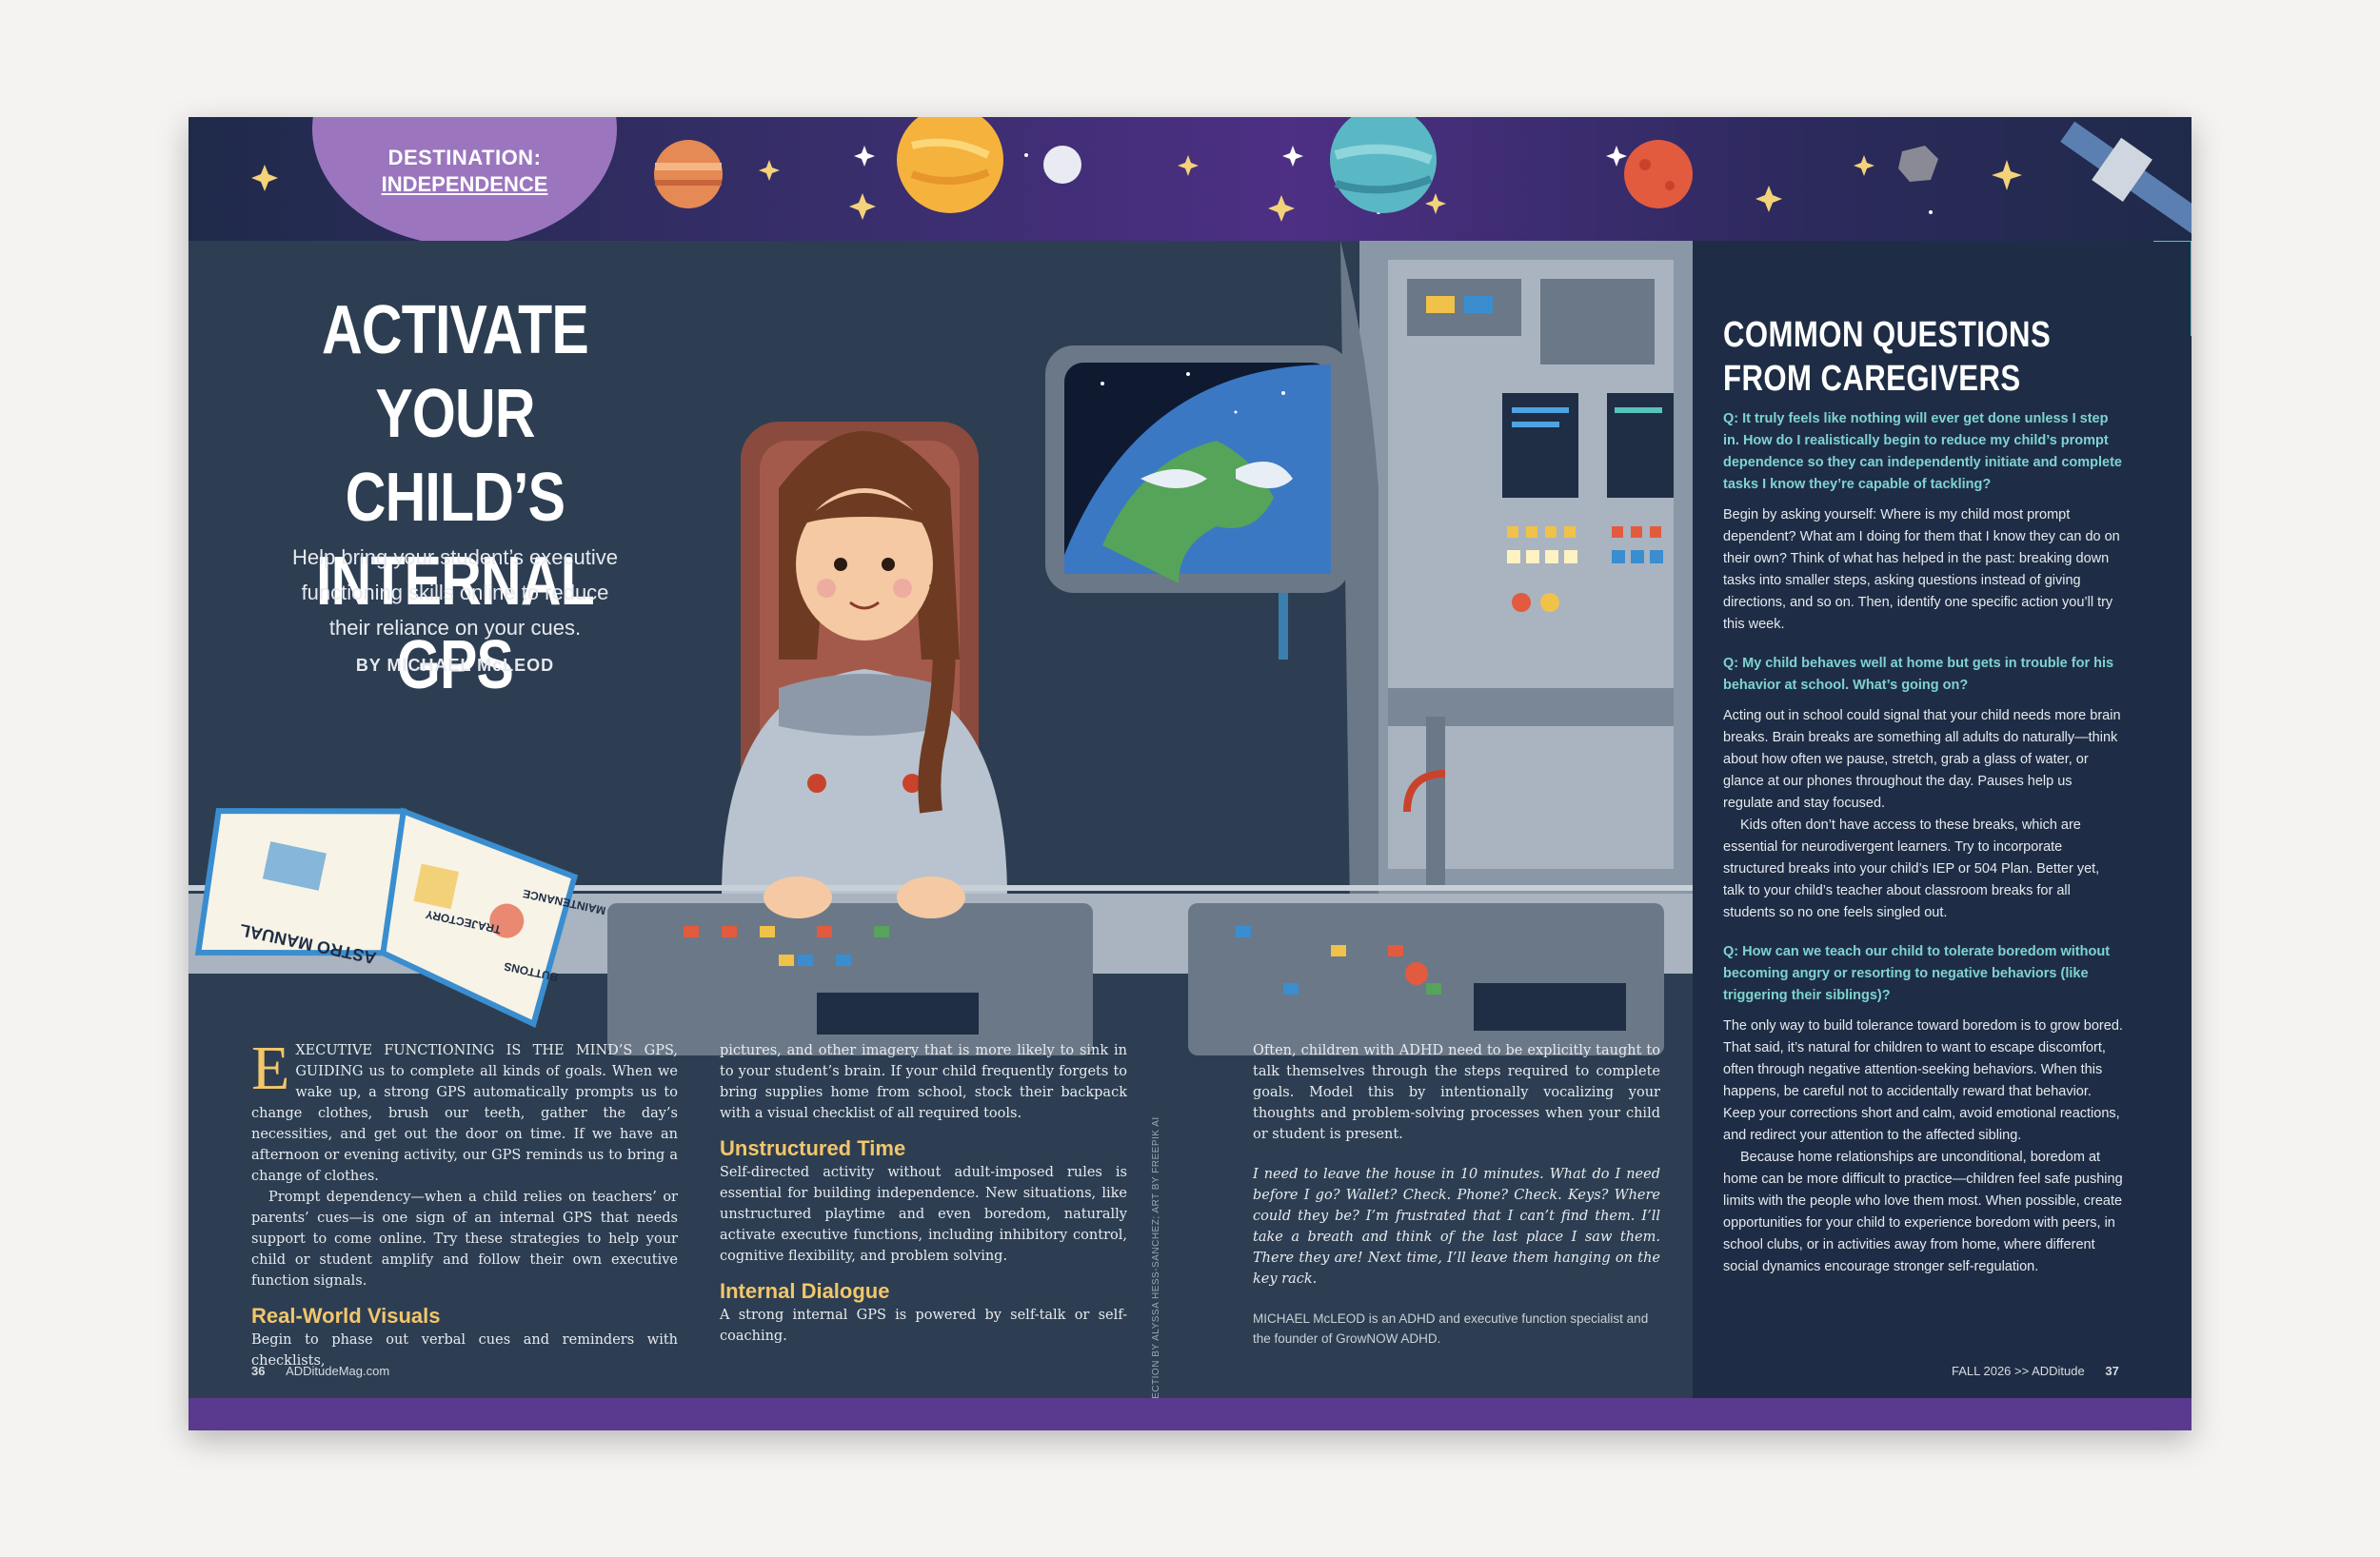 This screenshot has width=2380, height=1557. Describe the element at coordinates (346, 1316) in the screenshot. I see `subhead-real-world-visuals: Real-World Visuals` at that location.